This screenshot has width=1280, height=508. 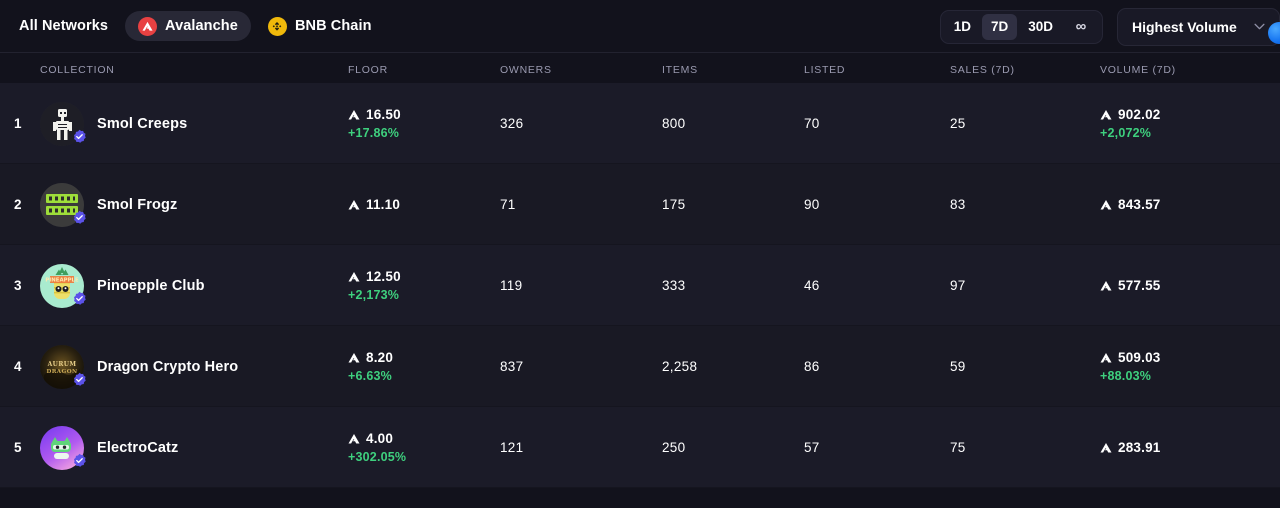 I want to click on collection-name: Smol Frogz, so click(x=137, y=204).